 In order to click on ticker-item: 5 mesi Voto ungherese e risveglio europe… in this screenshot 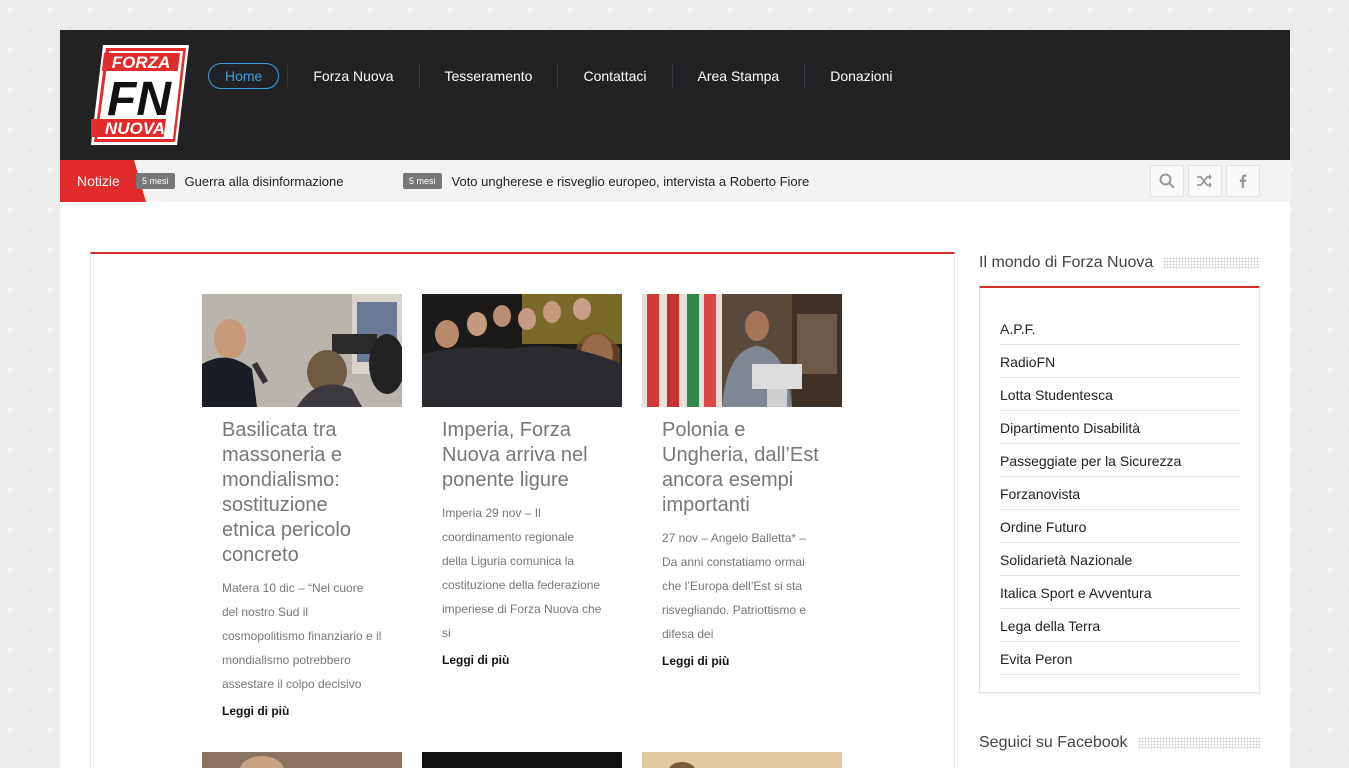, I will do `click(606, 181)`.